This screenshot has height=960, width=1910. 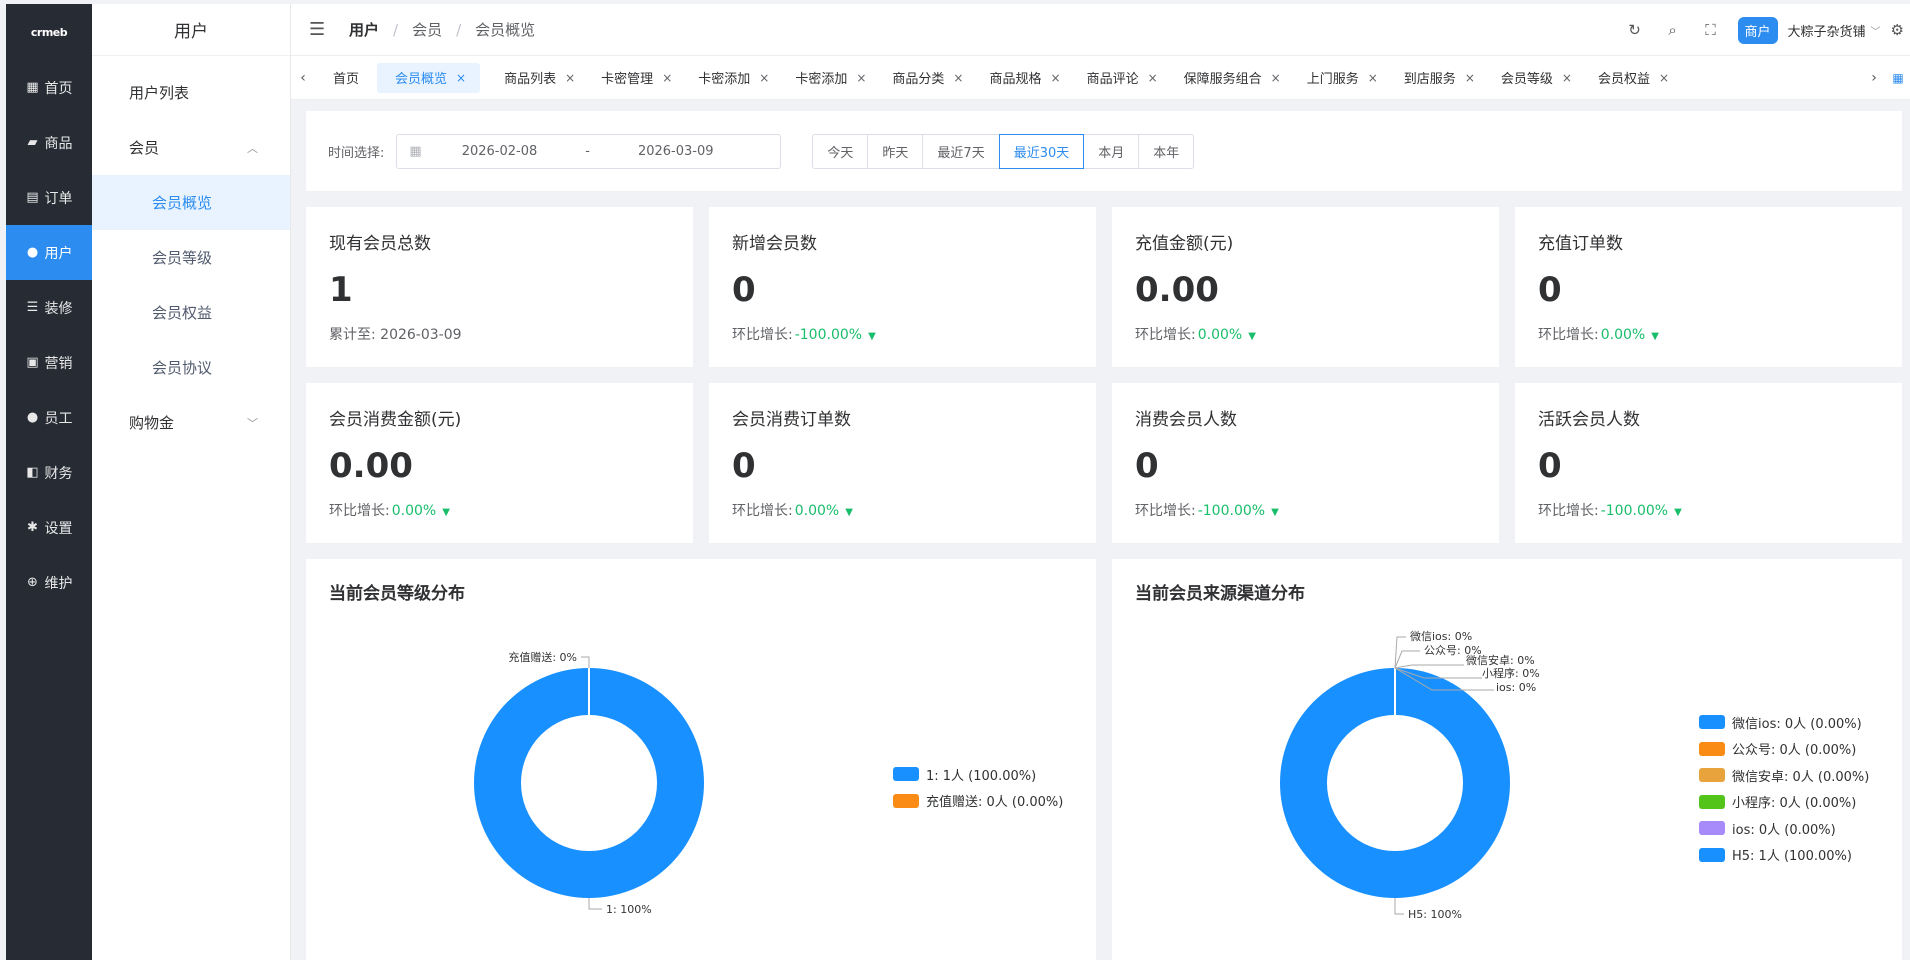 I want to click on logo: crmeb, so click(x=49, y=32).